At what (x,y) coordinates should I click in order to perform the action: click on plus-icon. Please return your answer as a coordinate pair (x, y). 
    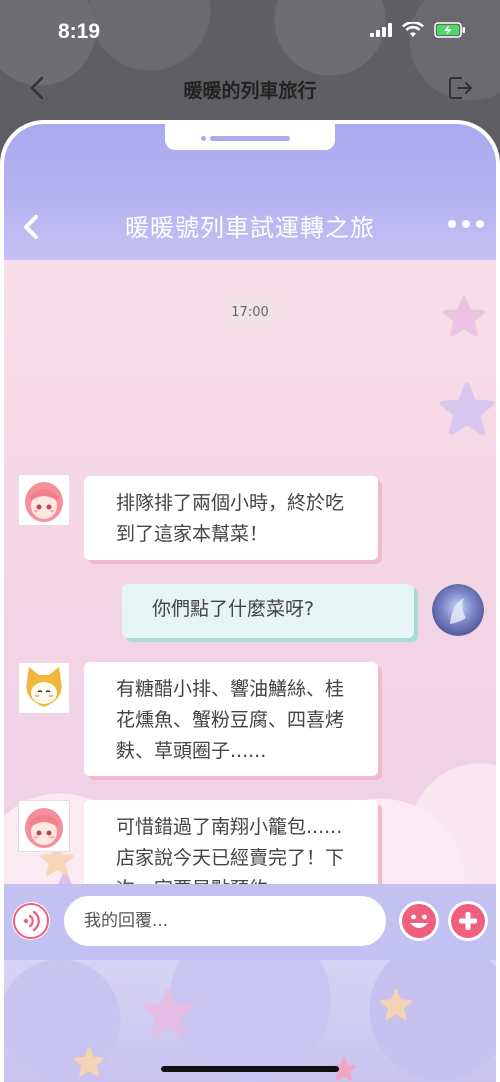
    Looking at the image, I should click on (468, 921).